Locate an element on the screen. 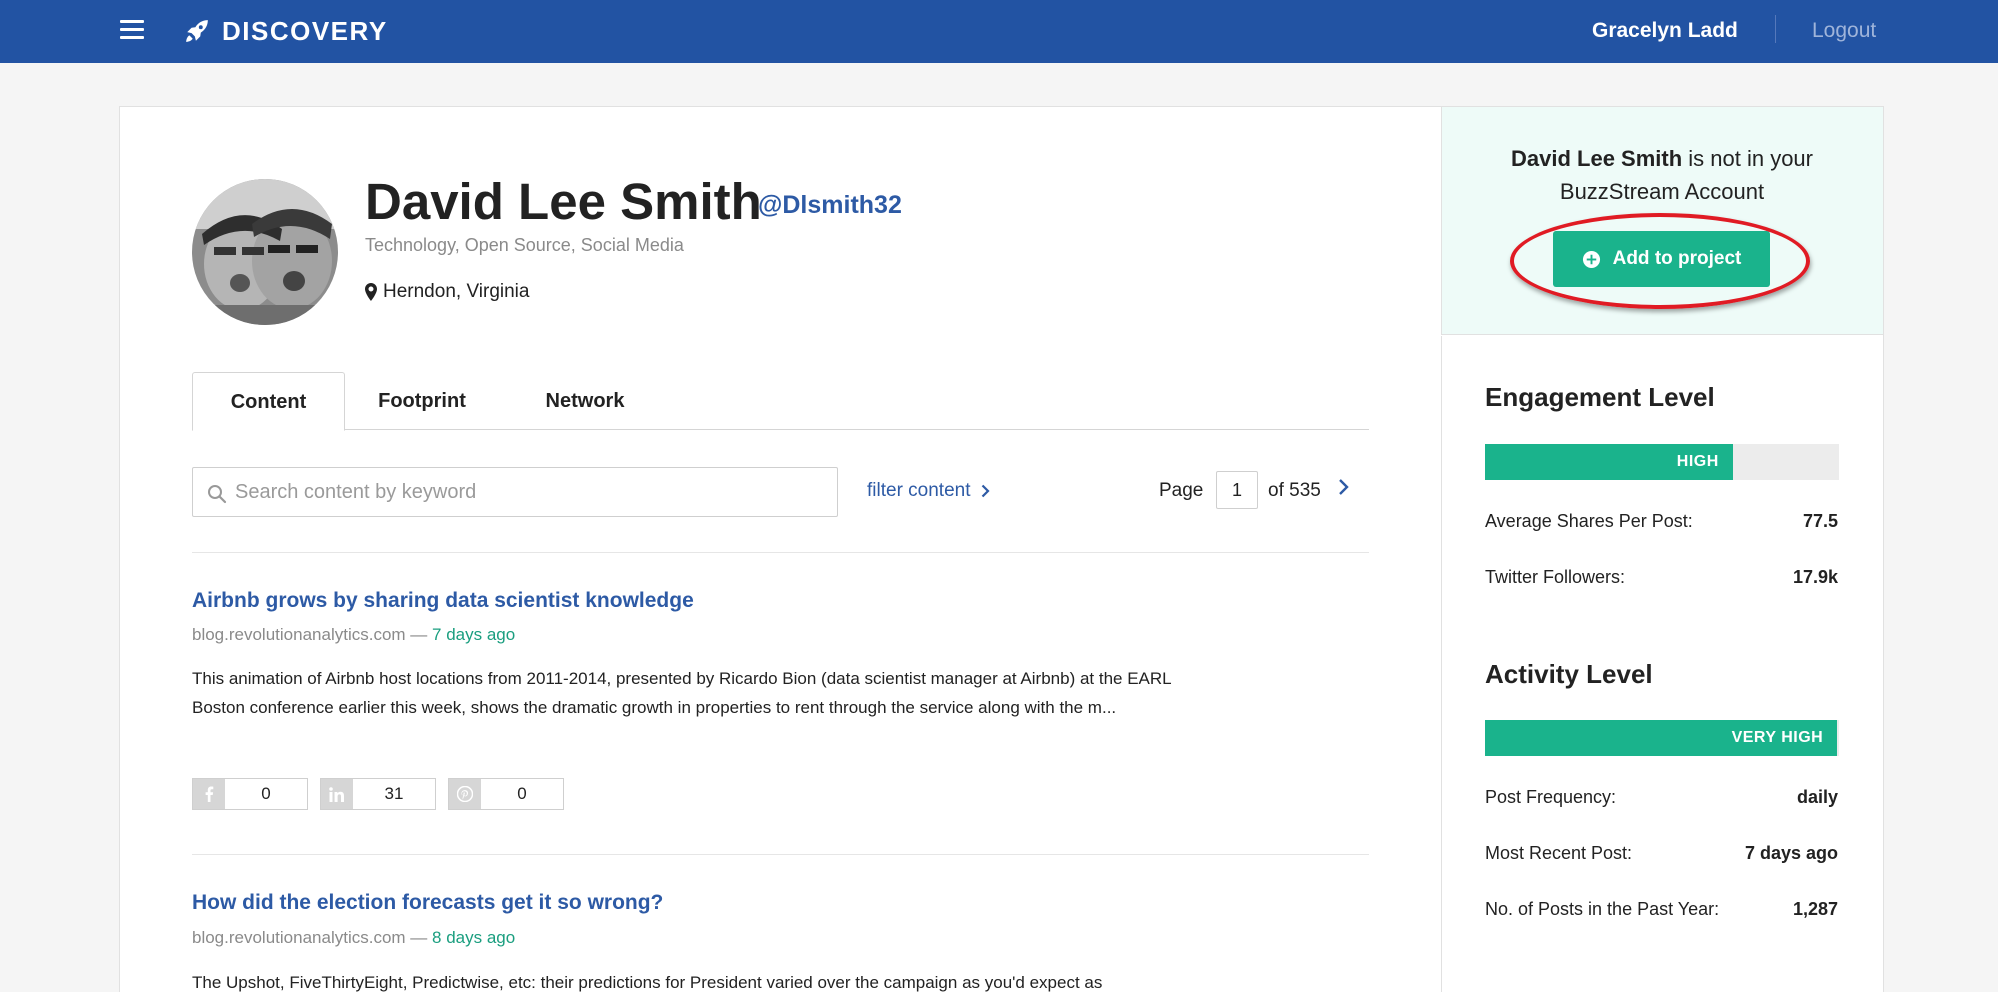 The height and width of the screenshot is (992, 1998). current-user-name: Gracelyn Ladd is located at coordinates (1665, 31).